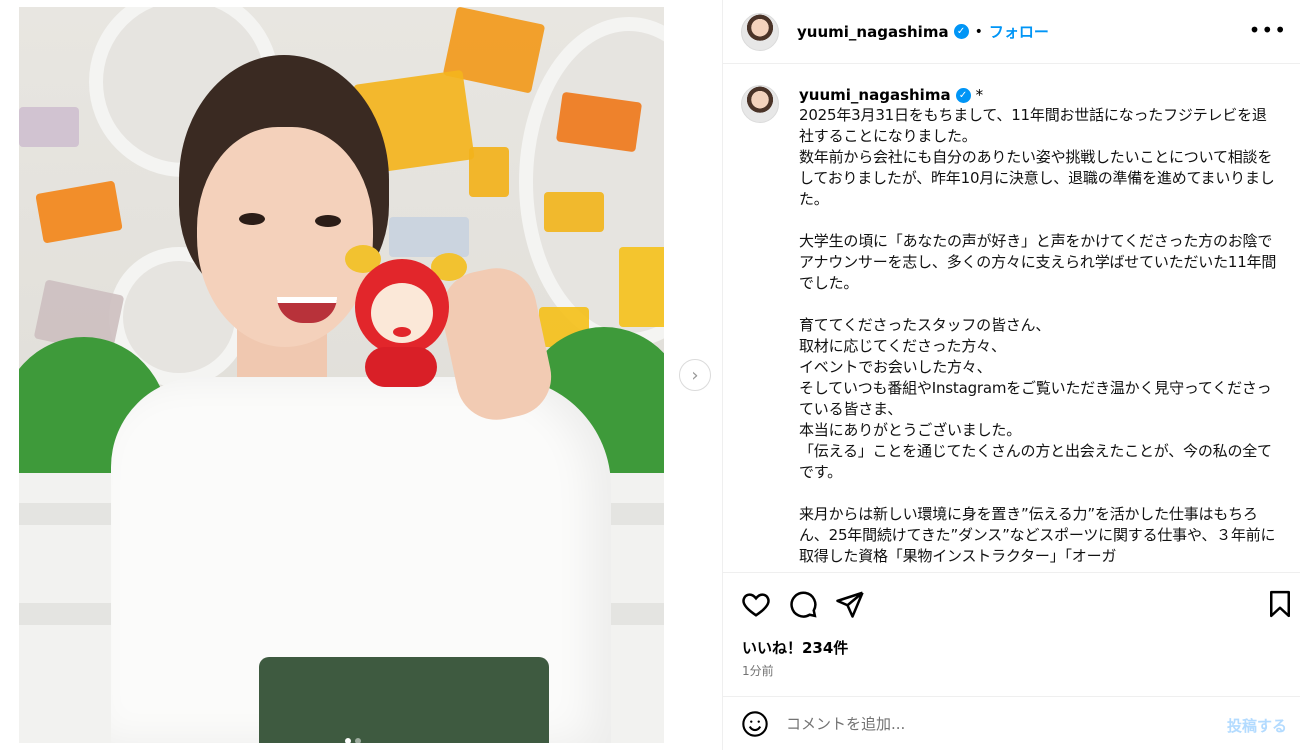  I want to click on author-avatar, so click(760, 31).